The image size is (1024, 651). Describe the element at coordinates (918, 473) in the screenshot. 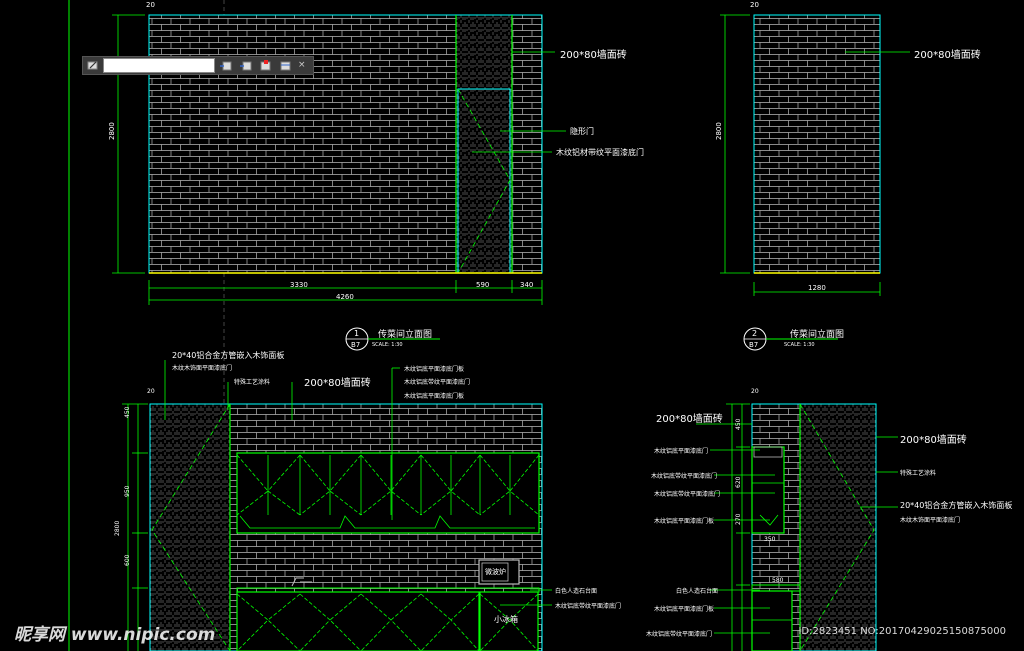

I see `e4-r-paint: 特殊工艺涂料` at that location.